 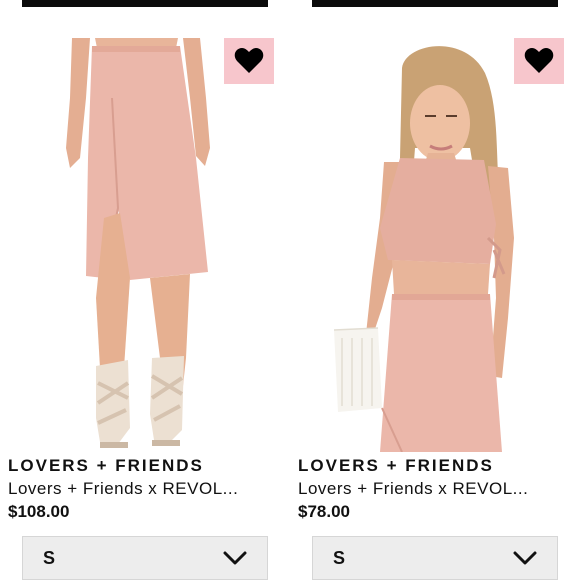 What do you see at coordinates (39, 511) in the screenshot?
I see `product-price: $108.00` at bounding box center [39, 511].